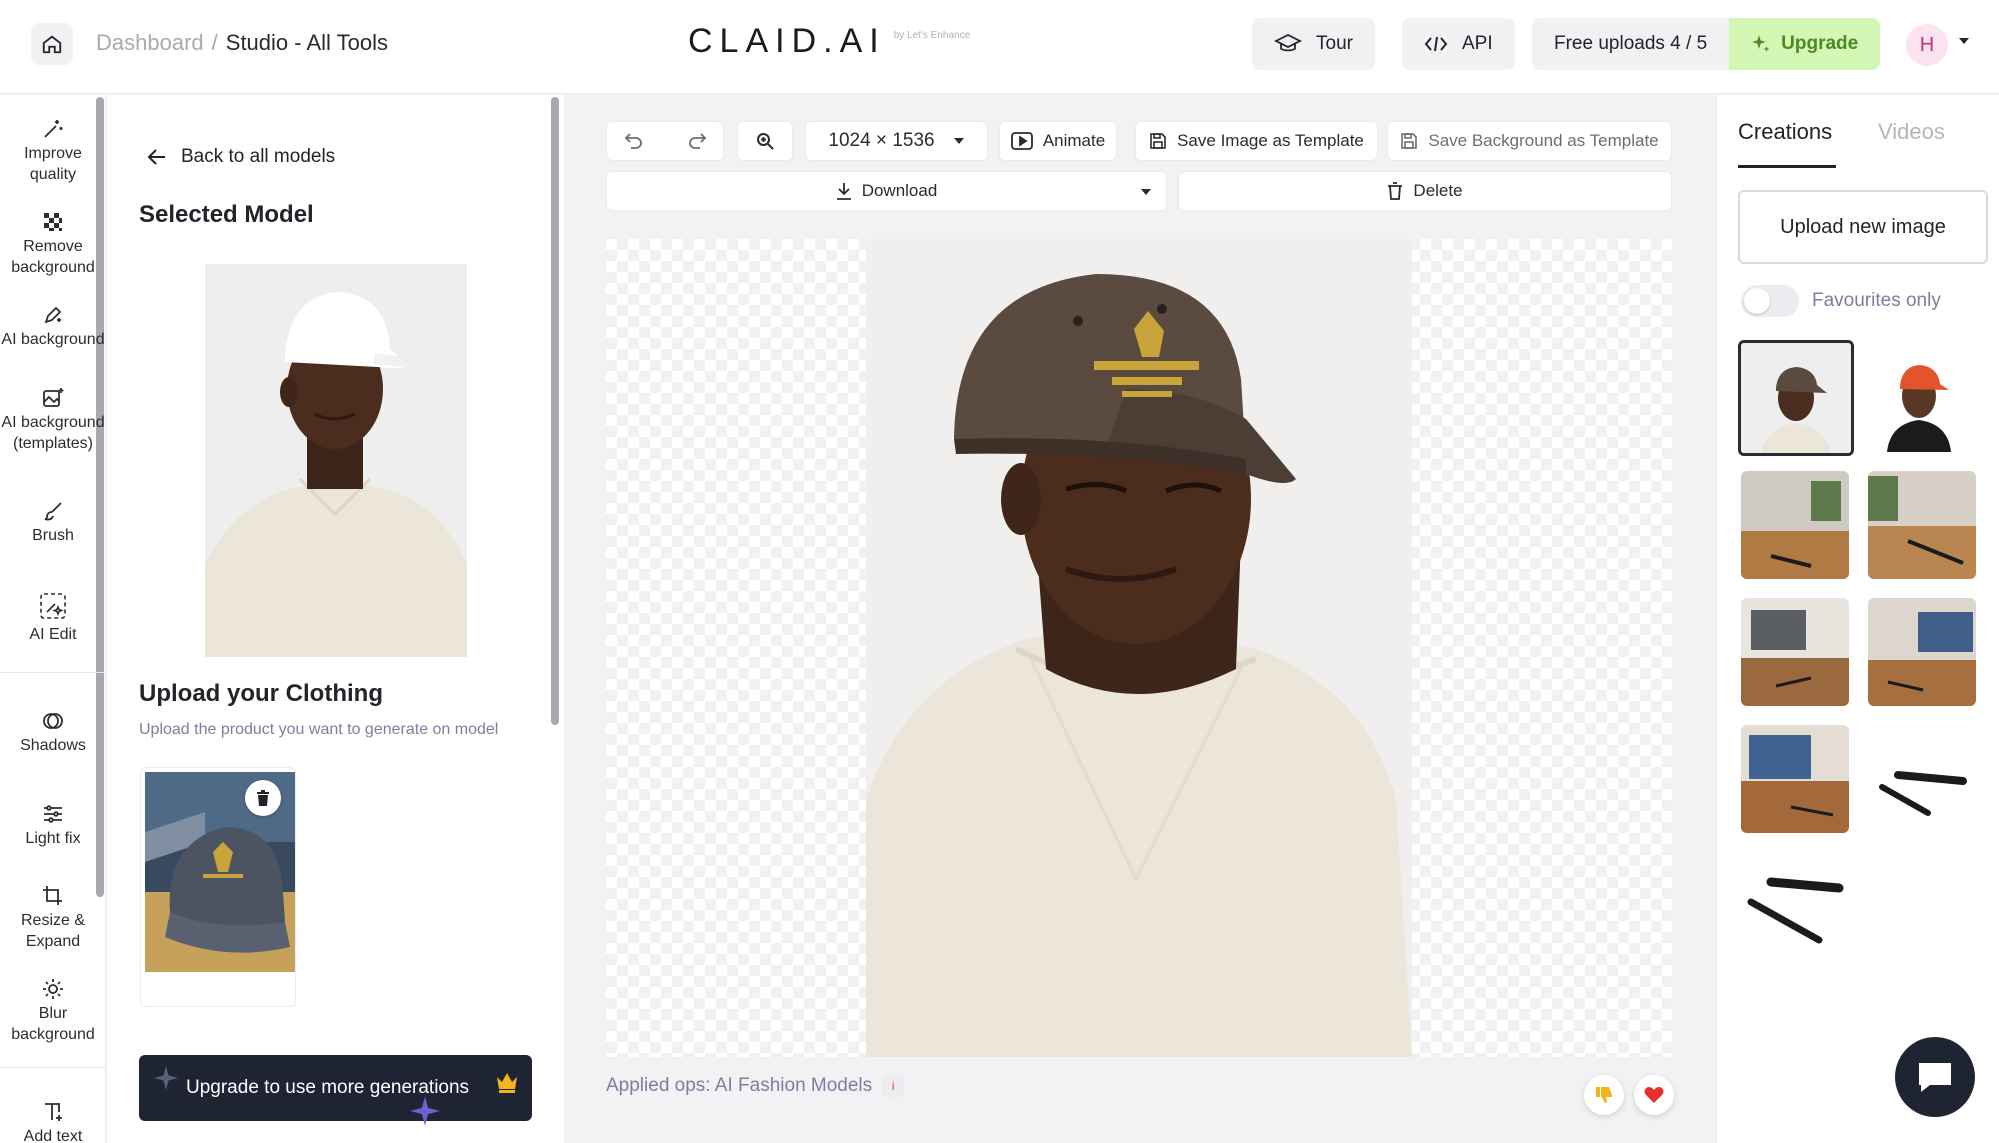 This screenshot has height=1143, width=1999. Describe the element at coordinates (1458, 44) in the screenshot. I see `api-button: API` at that location.